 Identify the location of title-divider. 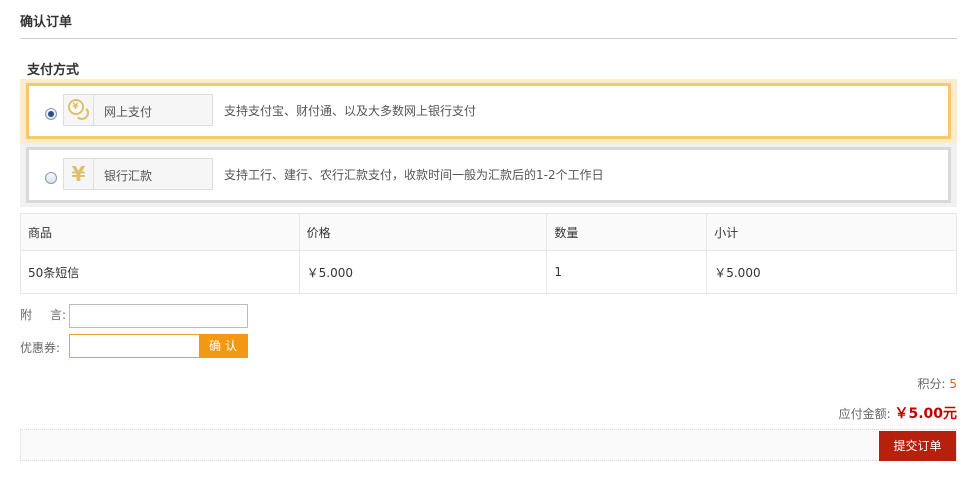
(488, 38).